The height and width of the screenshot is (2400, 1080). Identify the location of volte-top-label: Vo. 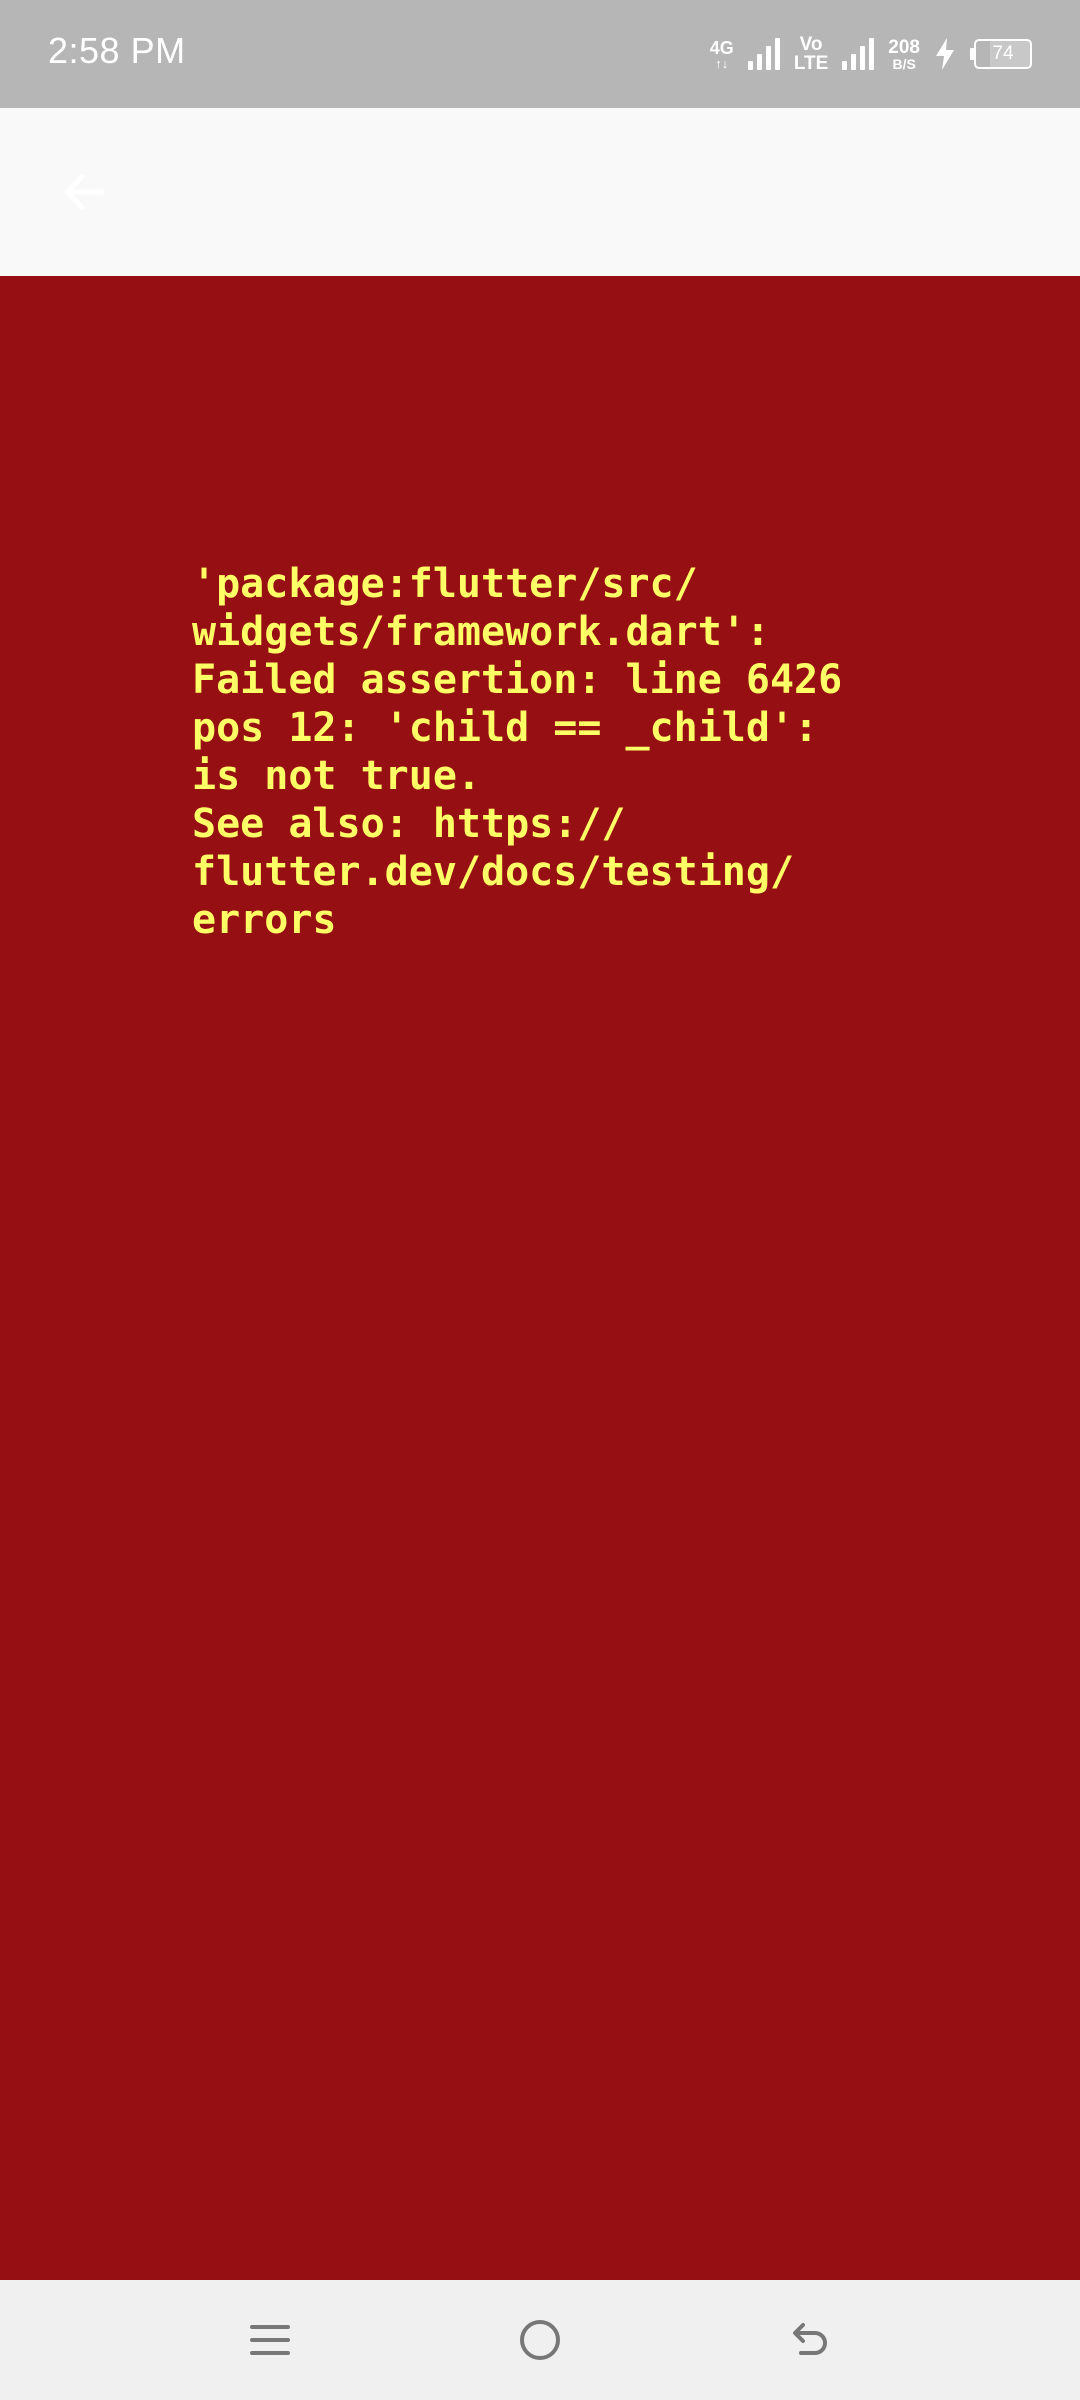
(811, 44).